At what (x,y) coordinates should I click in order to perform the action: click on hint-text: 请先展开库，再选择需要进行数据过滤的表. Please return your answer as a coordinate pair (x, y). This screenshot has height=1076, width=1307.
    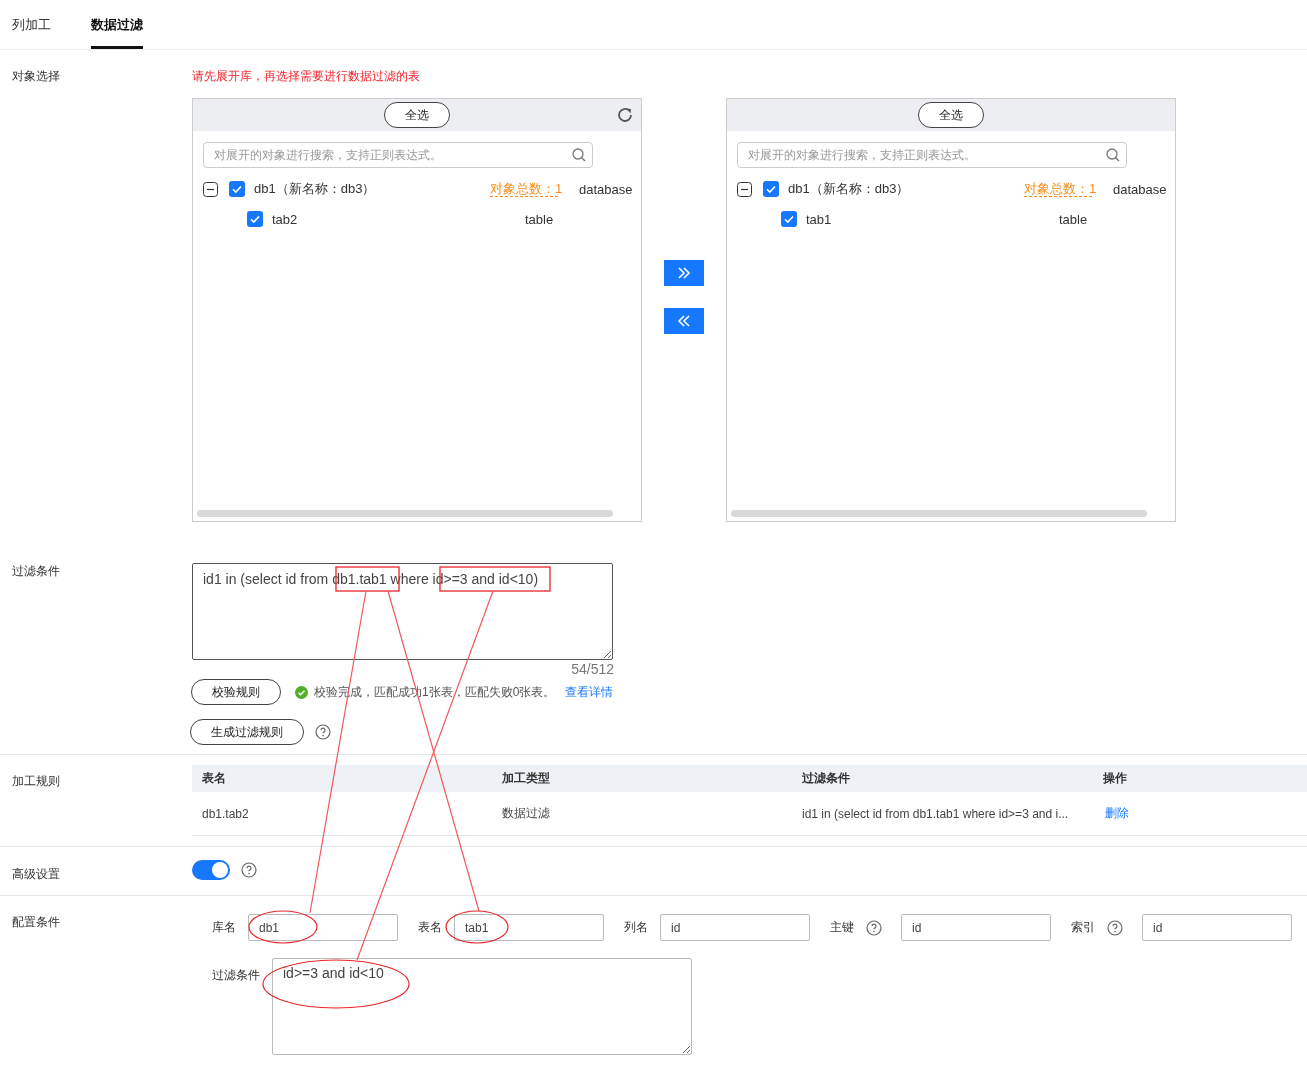
    Looking at the image, I should click on (306, 76).